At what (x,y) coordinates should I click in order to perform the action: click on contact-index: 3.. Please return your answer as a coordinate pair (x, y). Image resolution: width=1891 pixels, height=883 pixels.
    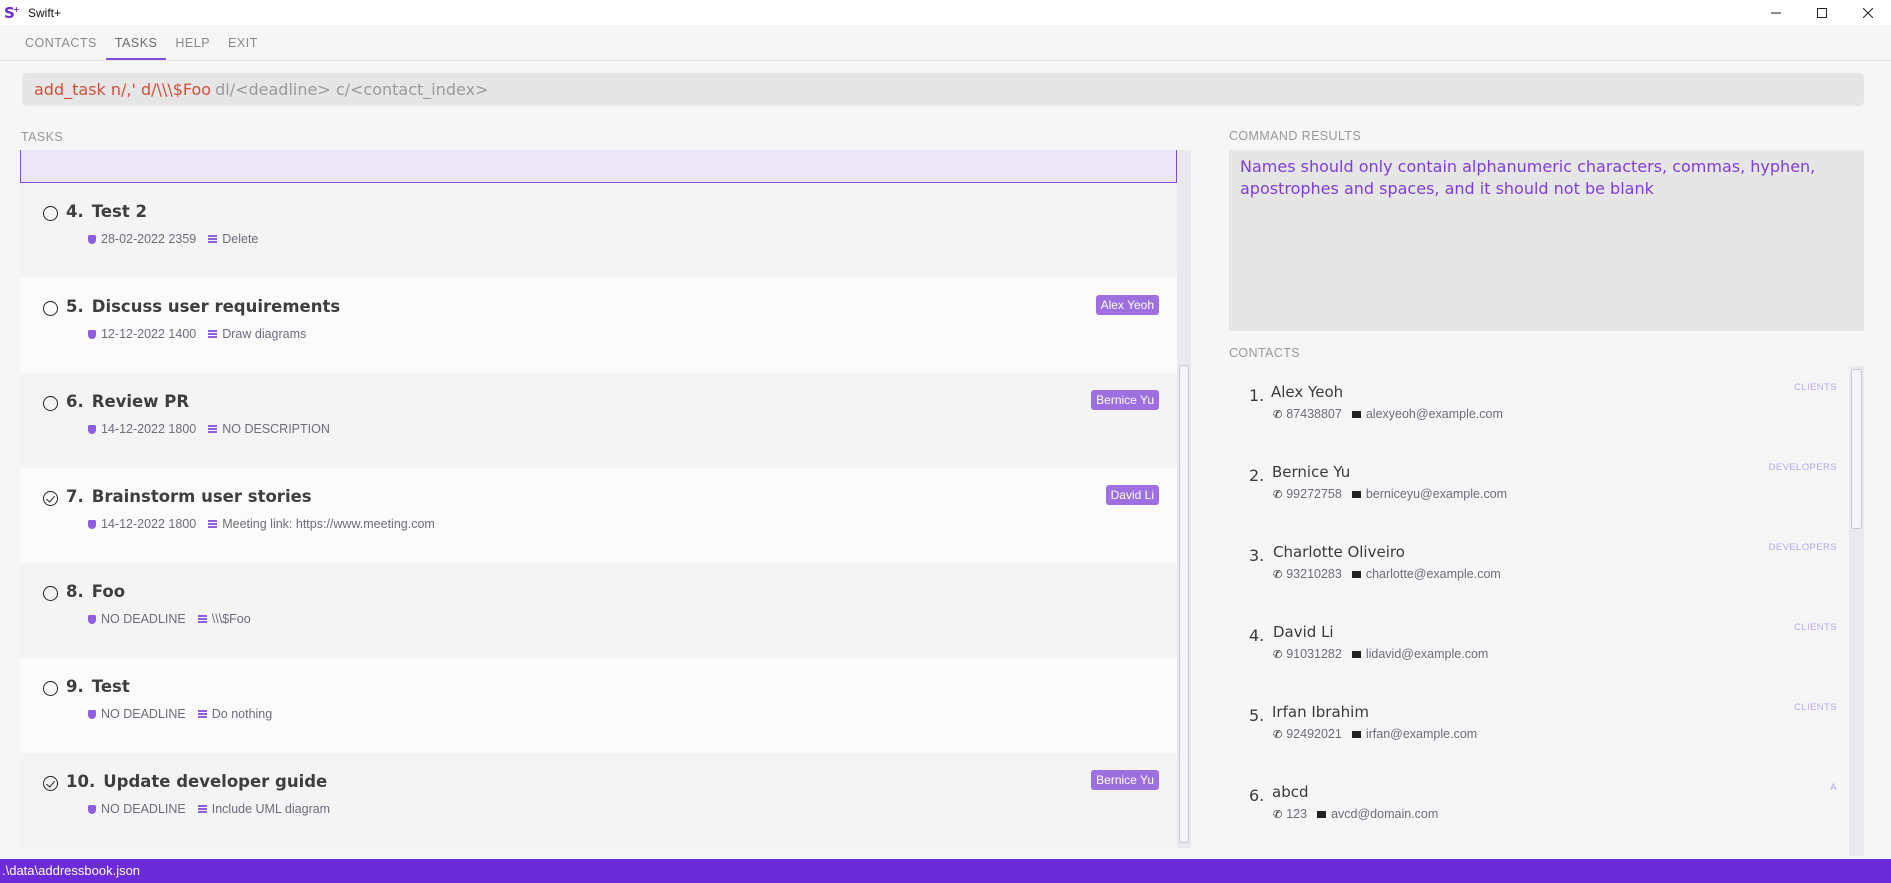
    Looking at the image, I should click on (1257, 555).